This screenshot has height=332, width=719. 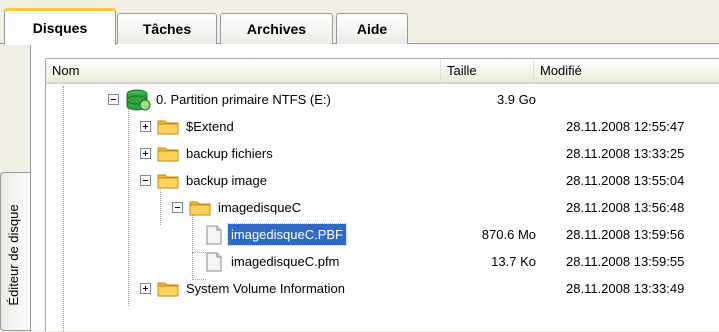 I want to click on tree-row-modified: 28.11.2008 13:59:55, so click(x=625, y=261).